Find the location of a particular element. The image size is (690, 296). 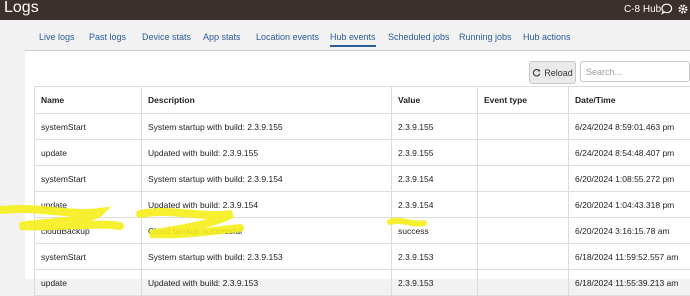

reload-label: Reload is located at coordinates (558, 73).